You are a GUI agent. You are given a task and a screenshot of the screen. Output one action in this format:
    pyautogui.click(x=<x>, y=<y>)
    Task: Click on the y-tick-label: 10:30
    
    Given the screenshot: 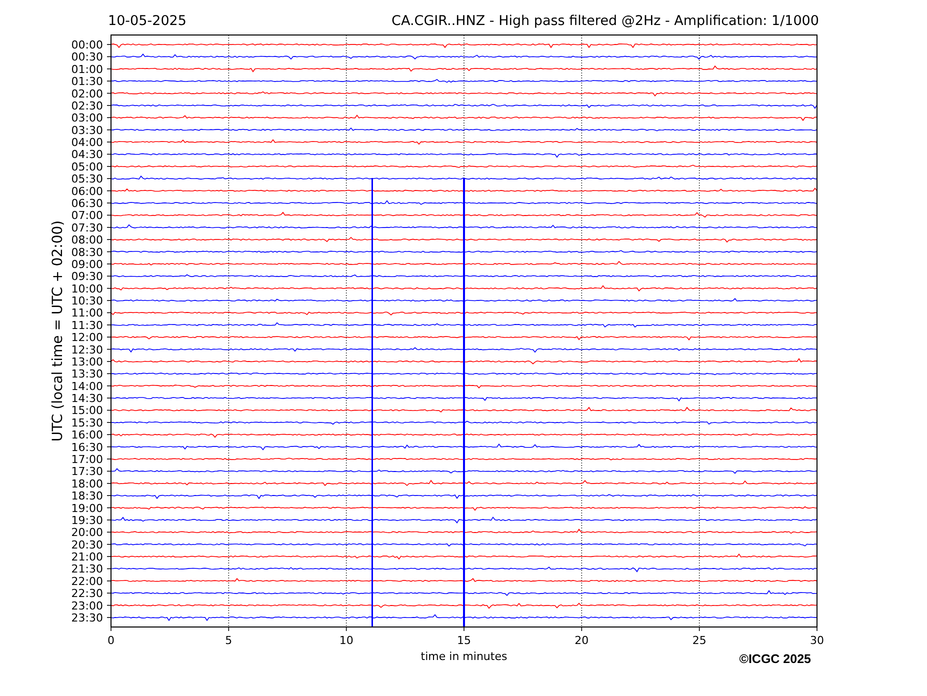 What is the action you would take?
    pyautogui.click(x=87, y=301)
    